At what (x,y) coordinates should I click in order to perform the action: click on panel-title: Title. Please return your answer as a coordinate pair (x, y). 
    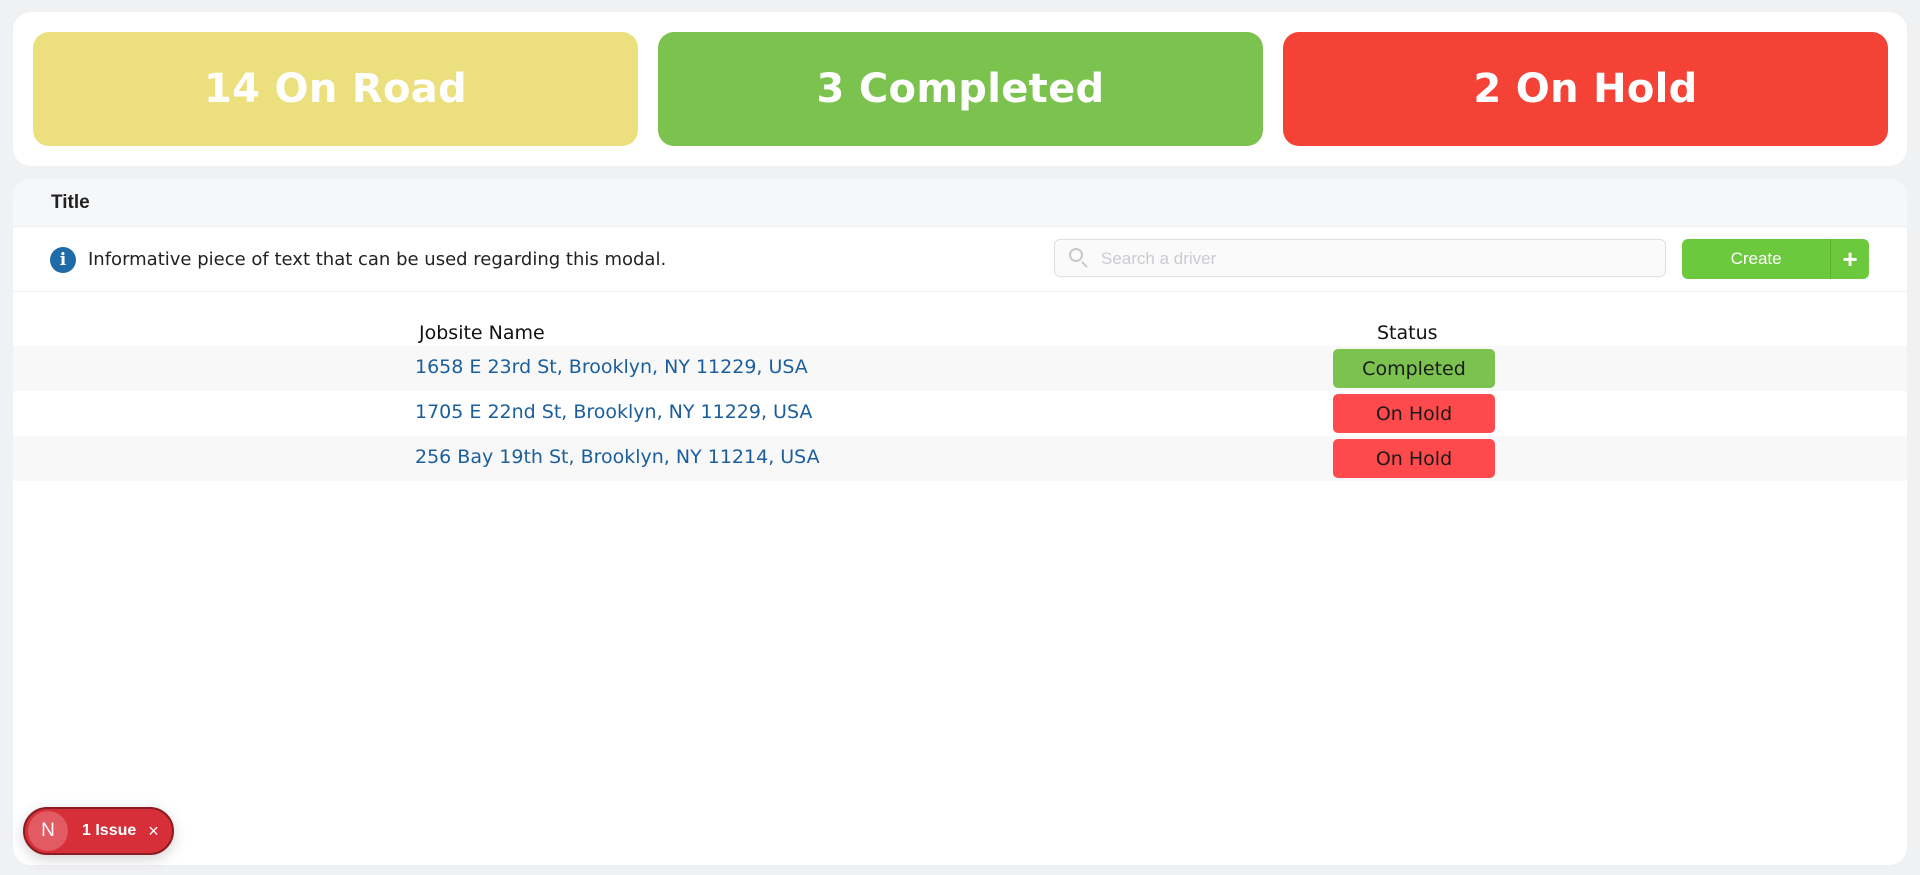
    Looking at the image, I should click on (70, 202).